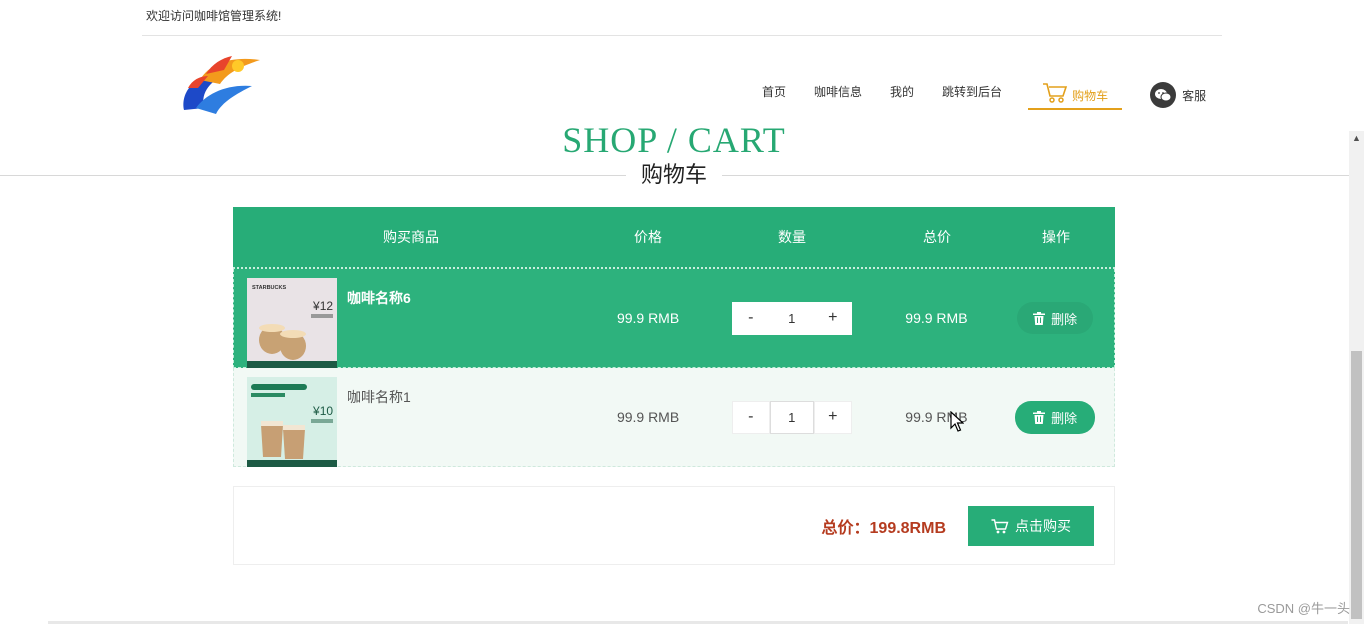 This screenshot has height=624, width=1364. Describe the element at coordinates (792, 237) in the screenshot. I see `header-qty: 数量` at that location.